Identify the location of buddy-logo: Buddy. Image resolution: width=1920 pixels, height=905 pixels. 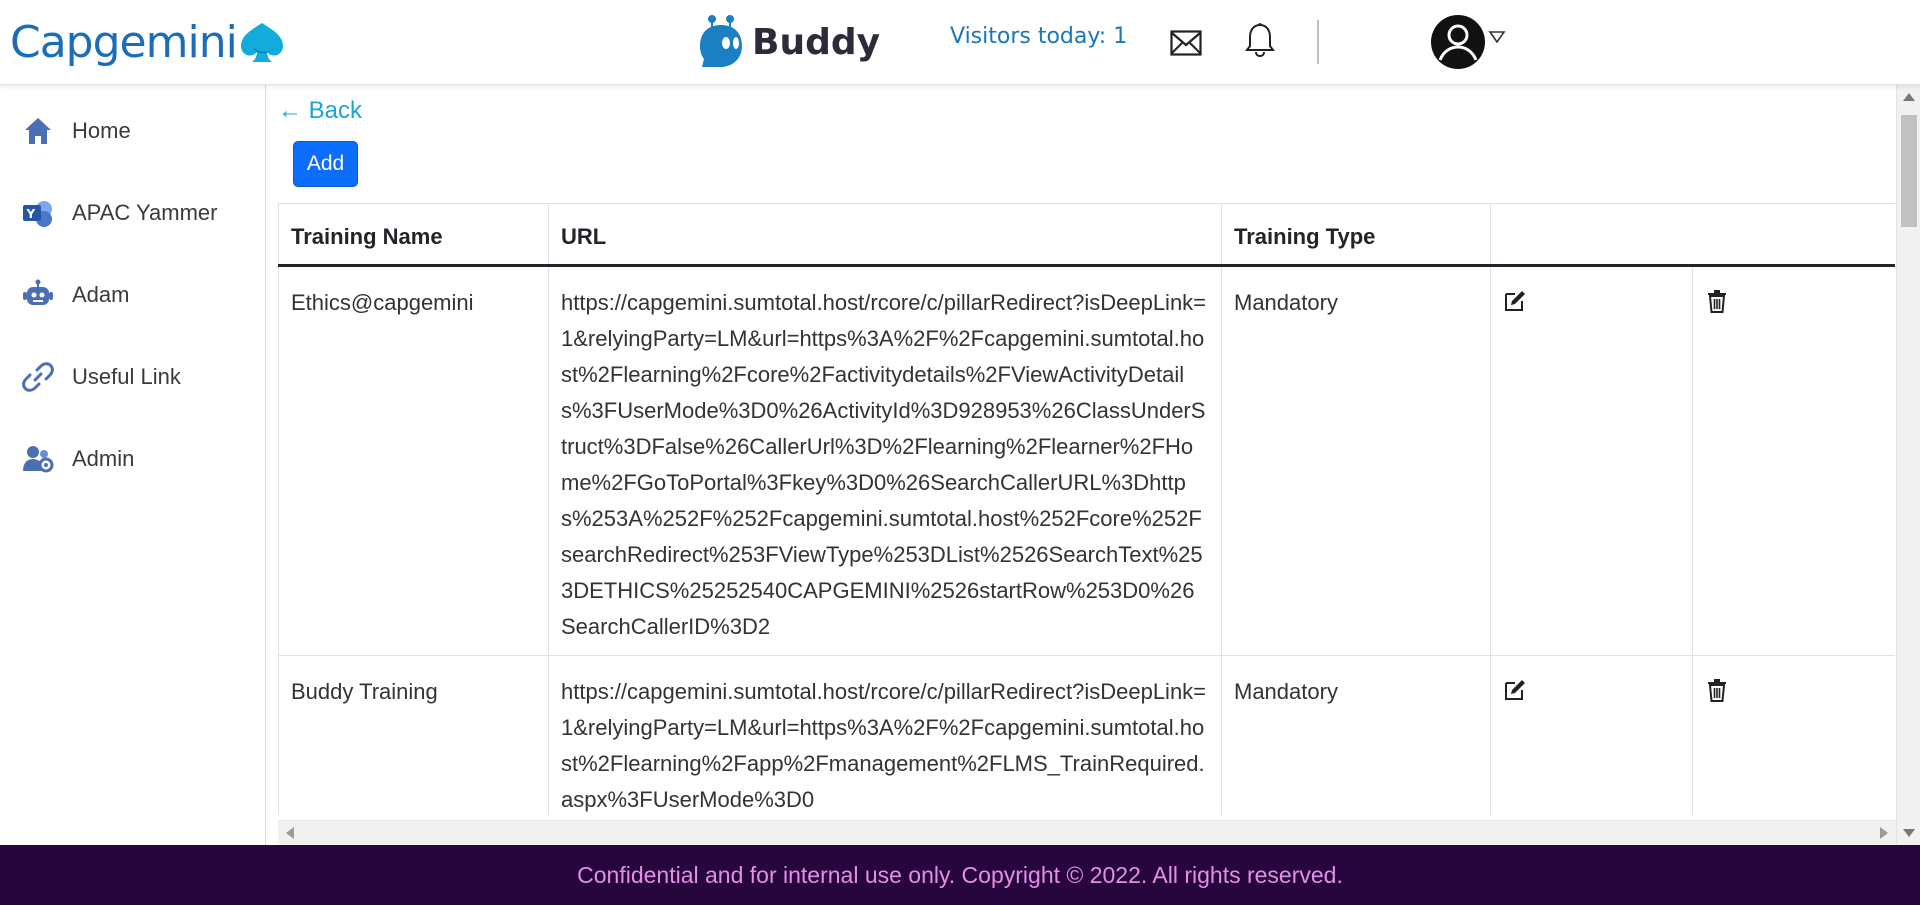
(788, 42).